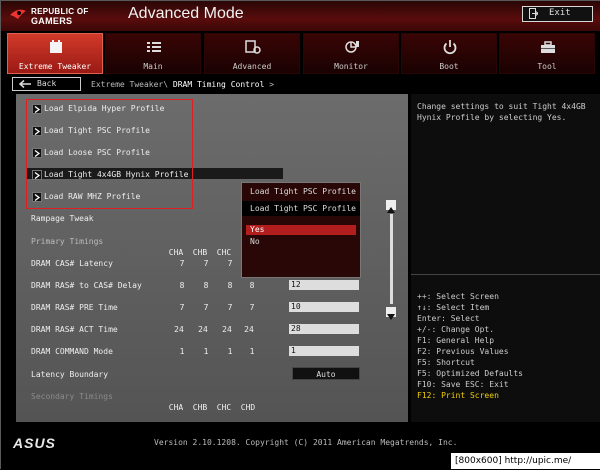 The width and height of the screenshot is (600, 470). Describe the element at coordinates (154, 47) in the screenshot. I see `list-icon` at that location.